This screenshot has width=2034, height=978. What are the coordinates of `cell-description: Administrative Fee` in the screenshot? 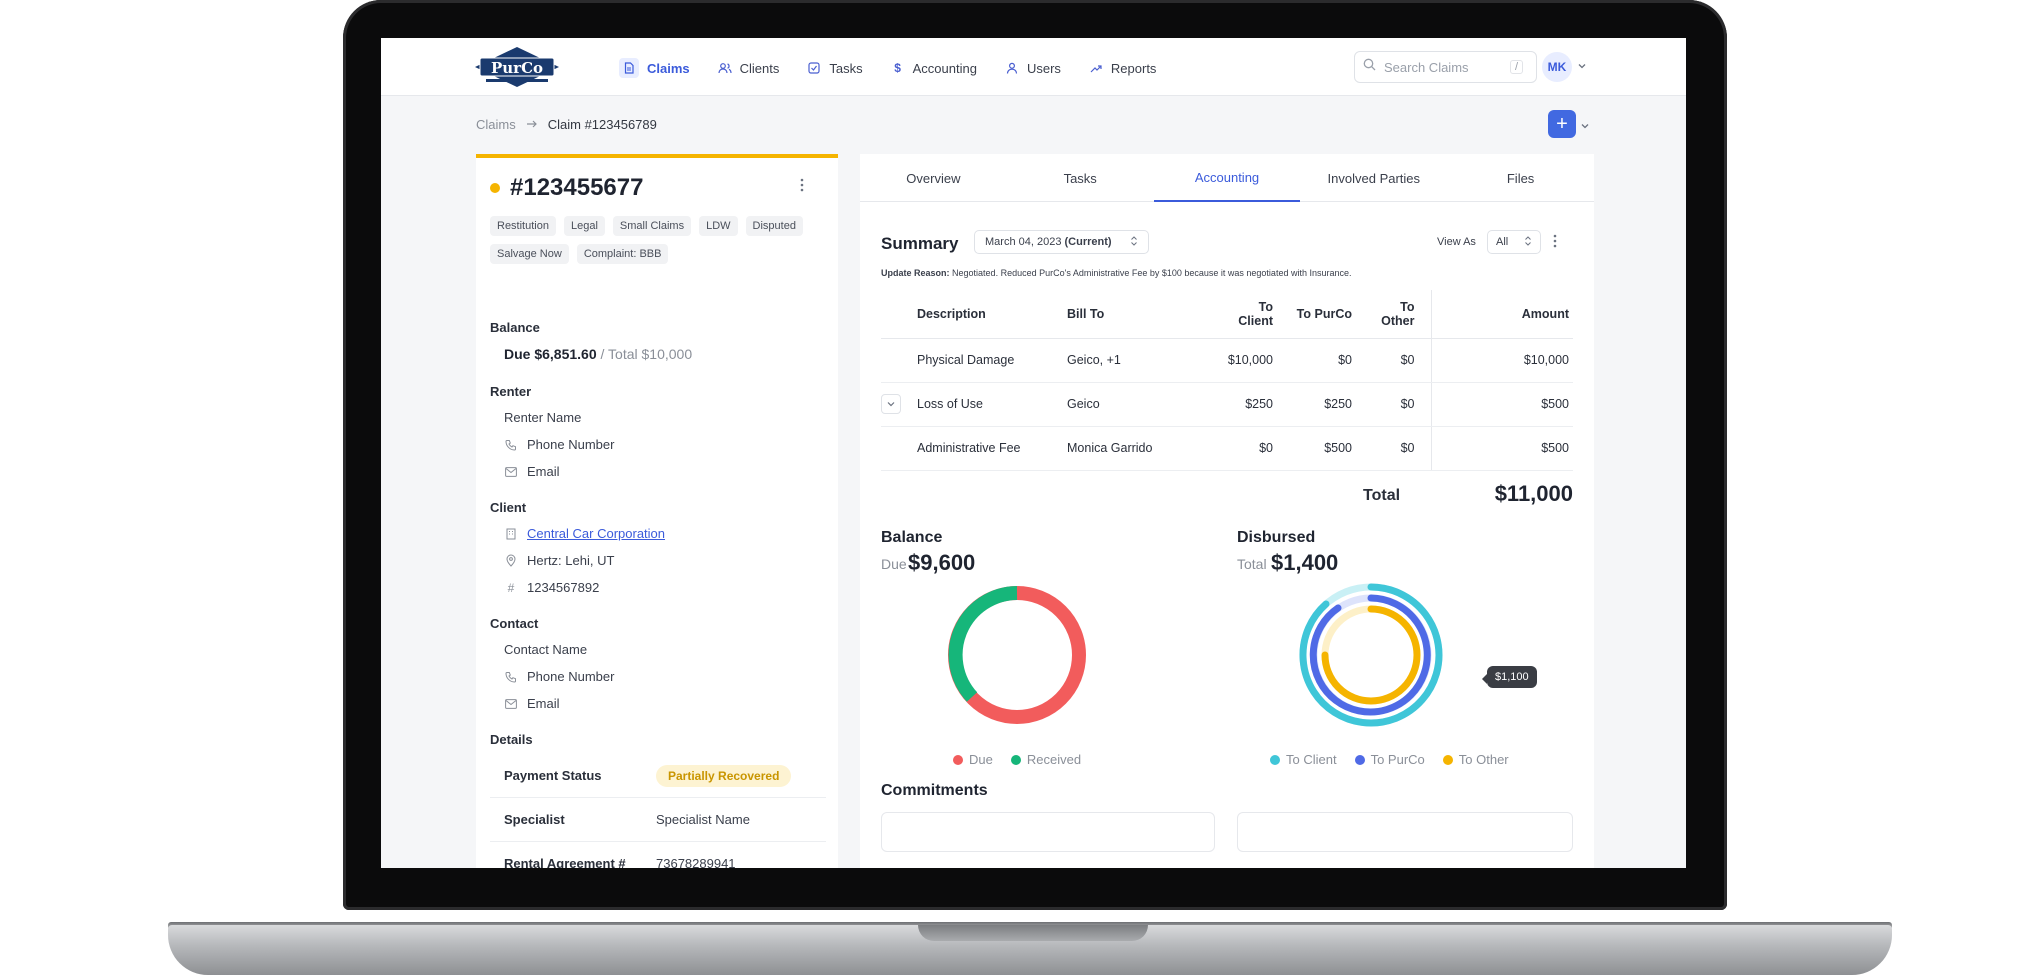 It's located at (992, 448).